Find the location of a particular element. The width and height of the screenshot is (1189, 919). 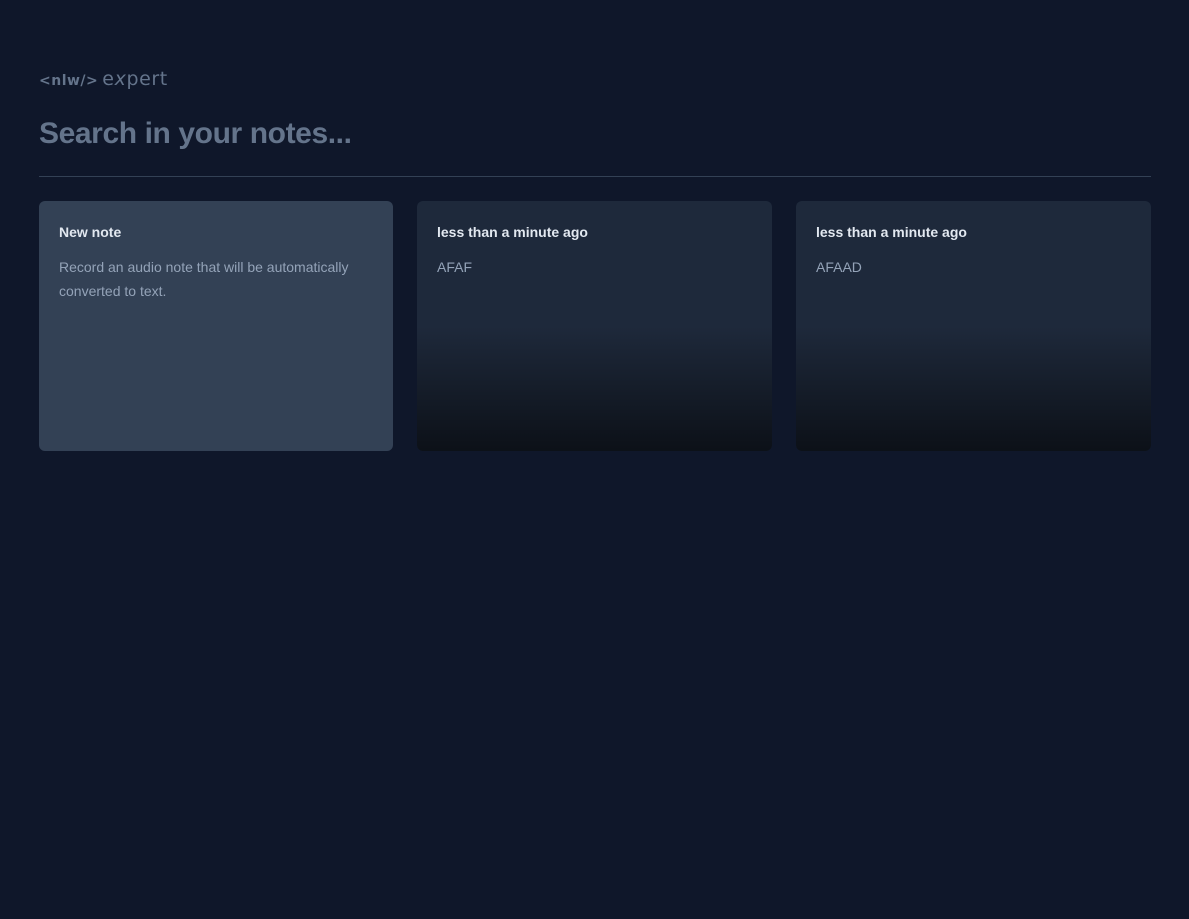

logo-code-mark: <nlw/> is located at coordinates (69, 81).